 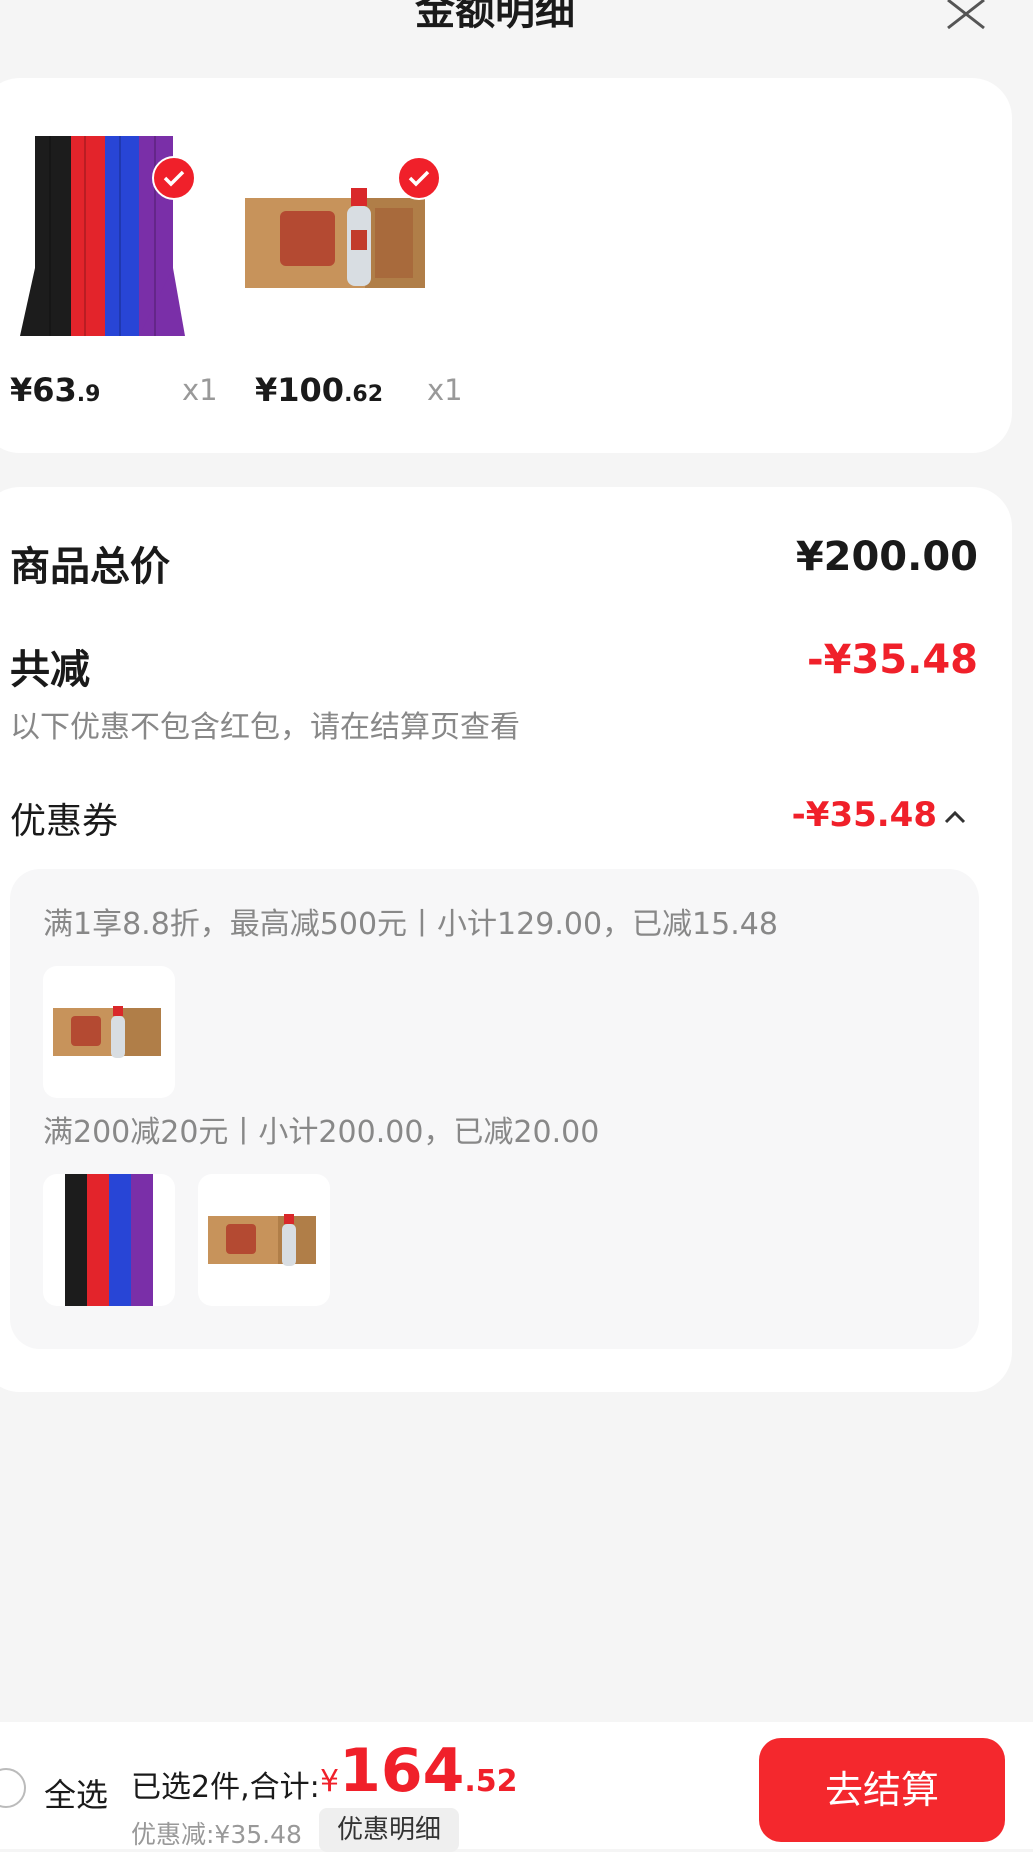 What do you see at coordinates (105, 230) in the screenshot?
I see `product-image-belts` at bounding box center [105, 230].